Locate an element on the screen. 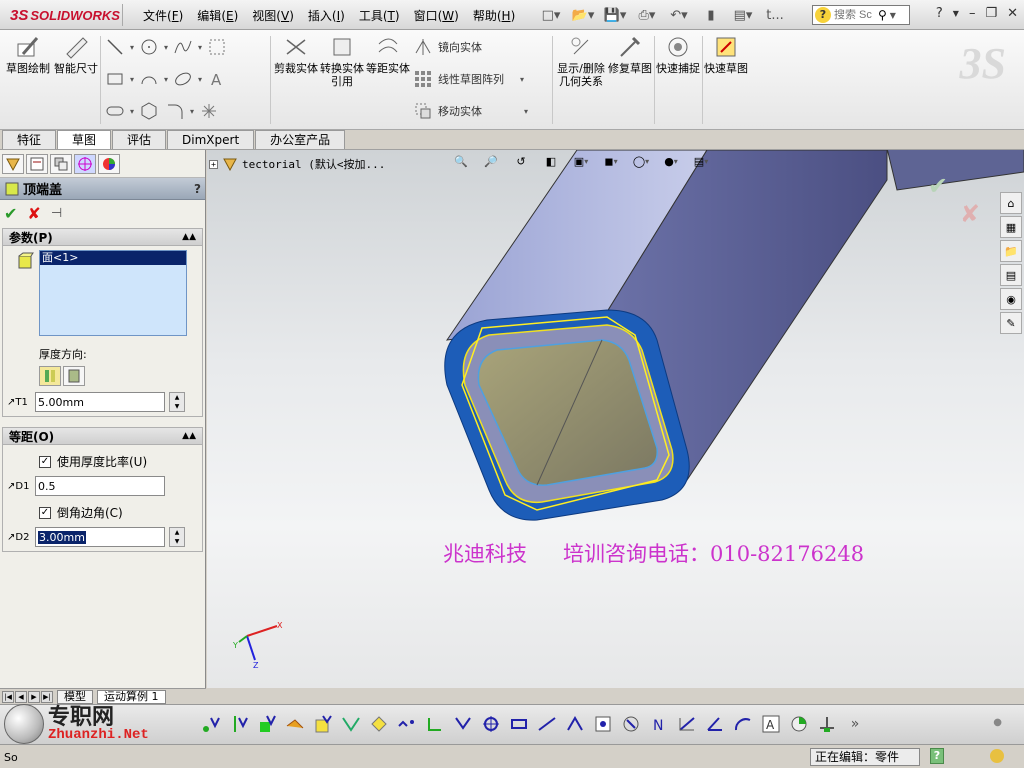  circle-icon is located at coordinates (149, 47).